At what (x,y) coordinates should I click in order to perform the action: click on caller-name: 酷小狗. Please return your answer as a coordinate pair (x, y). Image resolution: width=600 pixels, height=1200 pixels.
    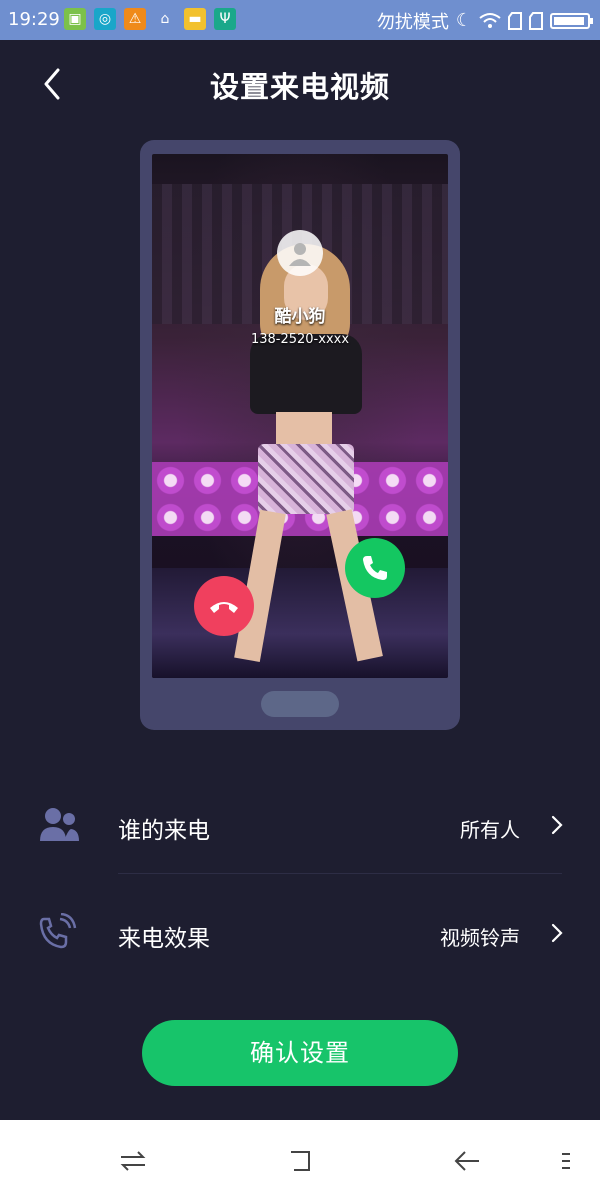
    Looking at the image, I should click on (300, 317).